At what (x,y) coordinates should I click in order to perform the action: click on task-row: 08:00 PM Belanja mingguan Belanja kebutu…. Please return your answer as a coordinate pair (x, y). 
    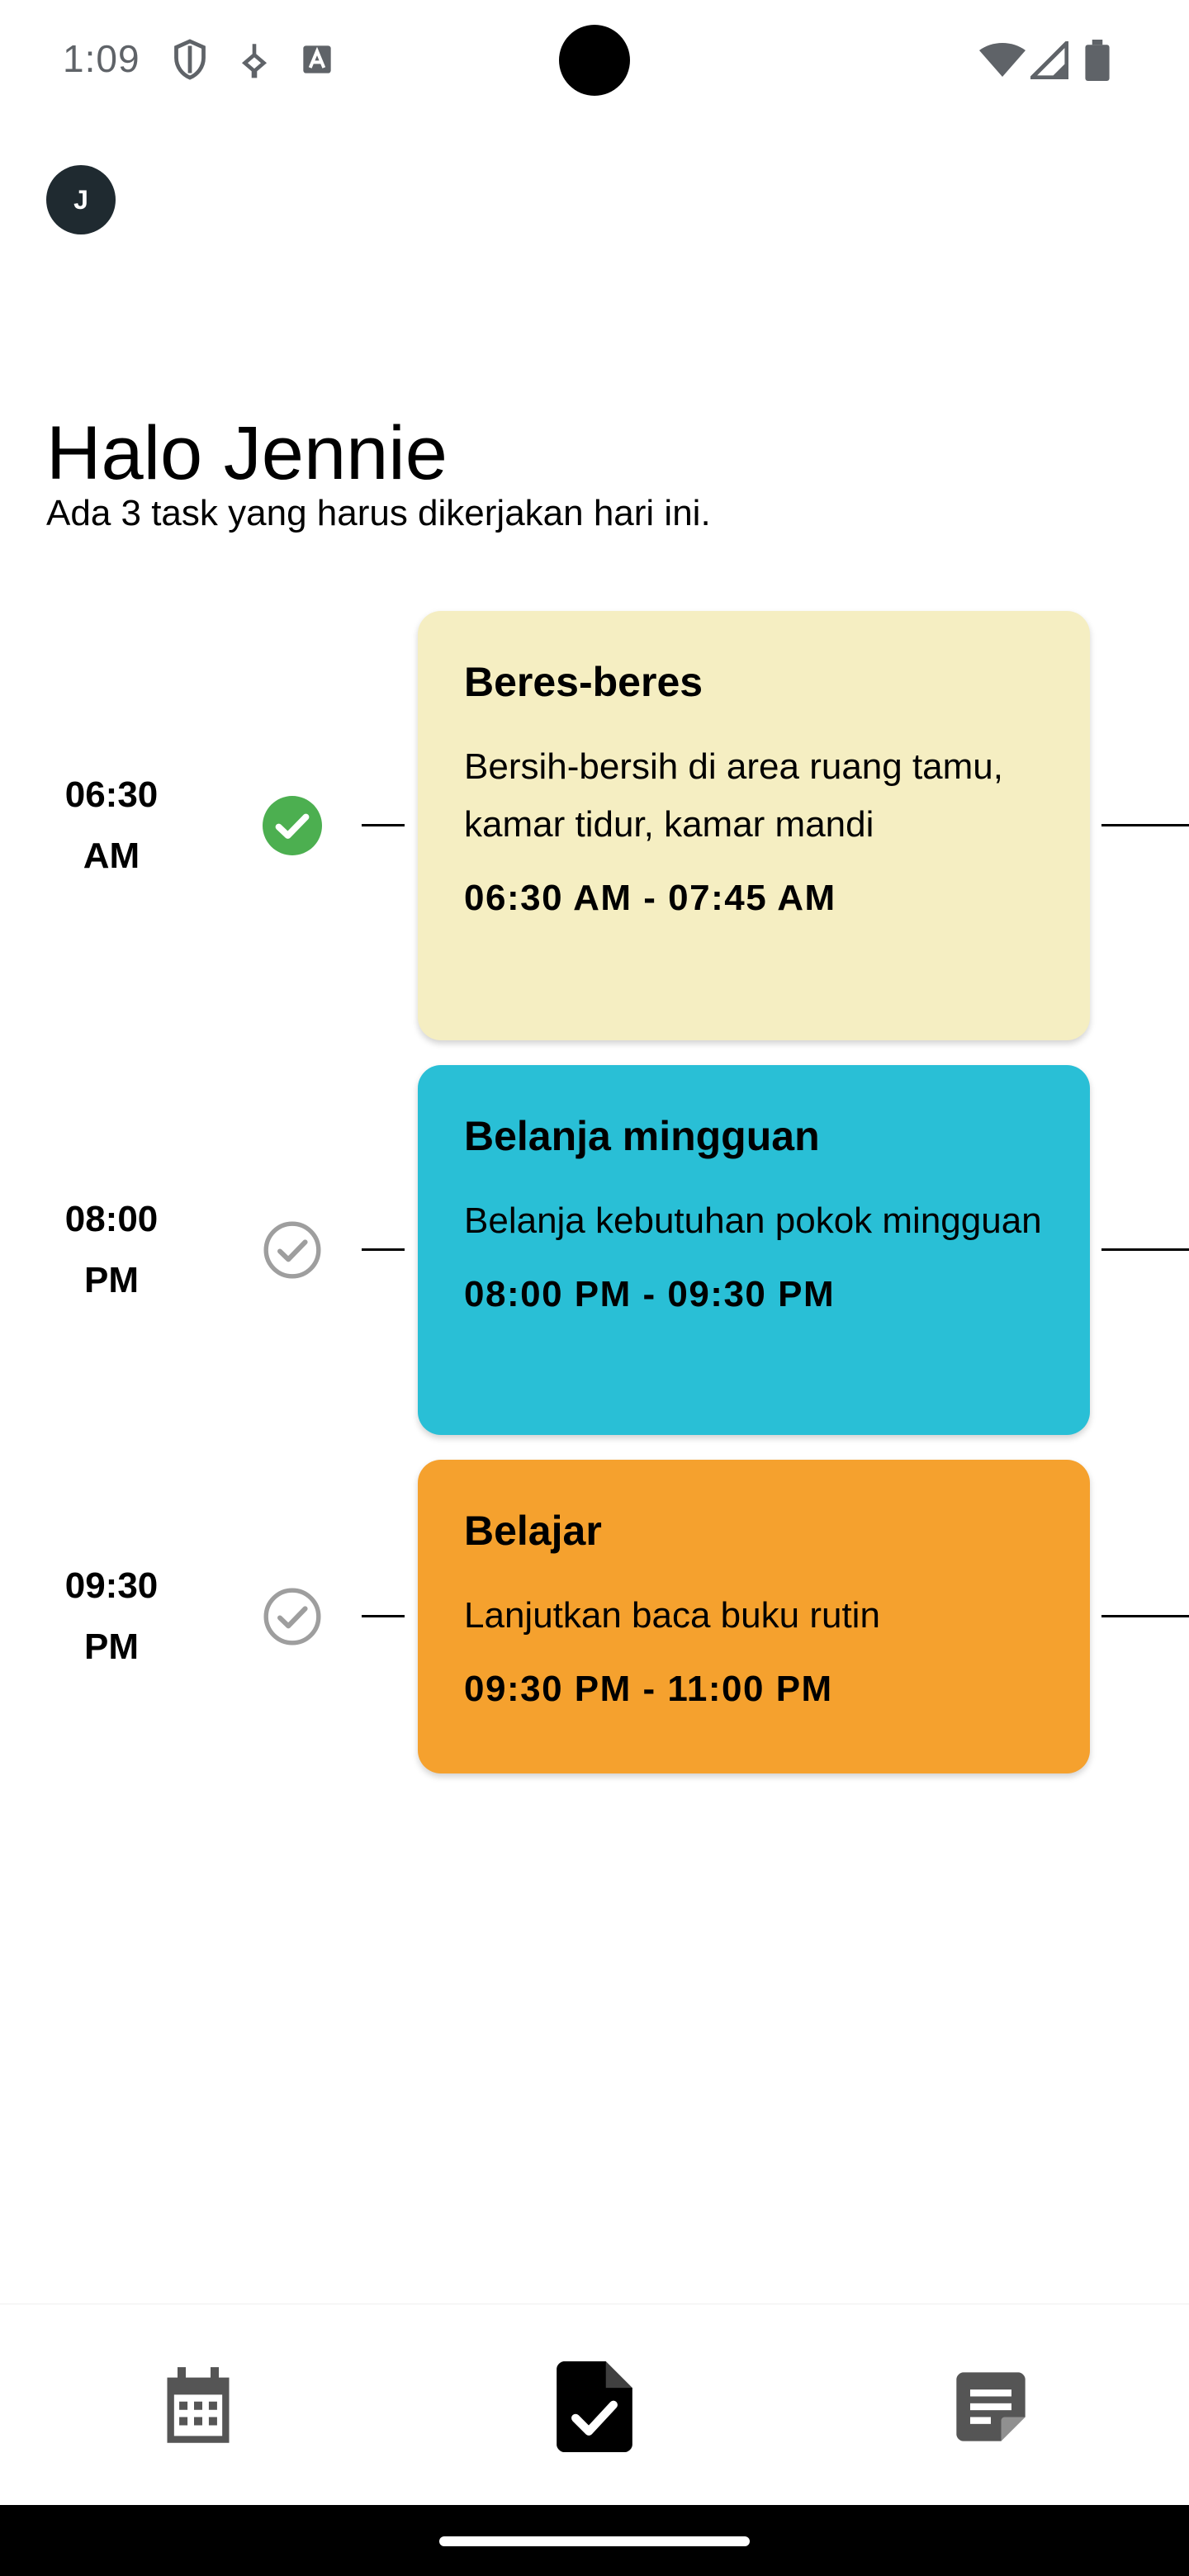
    Looking at the image, I should click on (594, 1250).